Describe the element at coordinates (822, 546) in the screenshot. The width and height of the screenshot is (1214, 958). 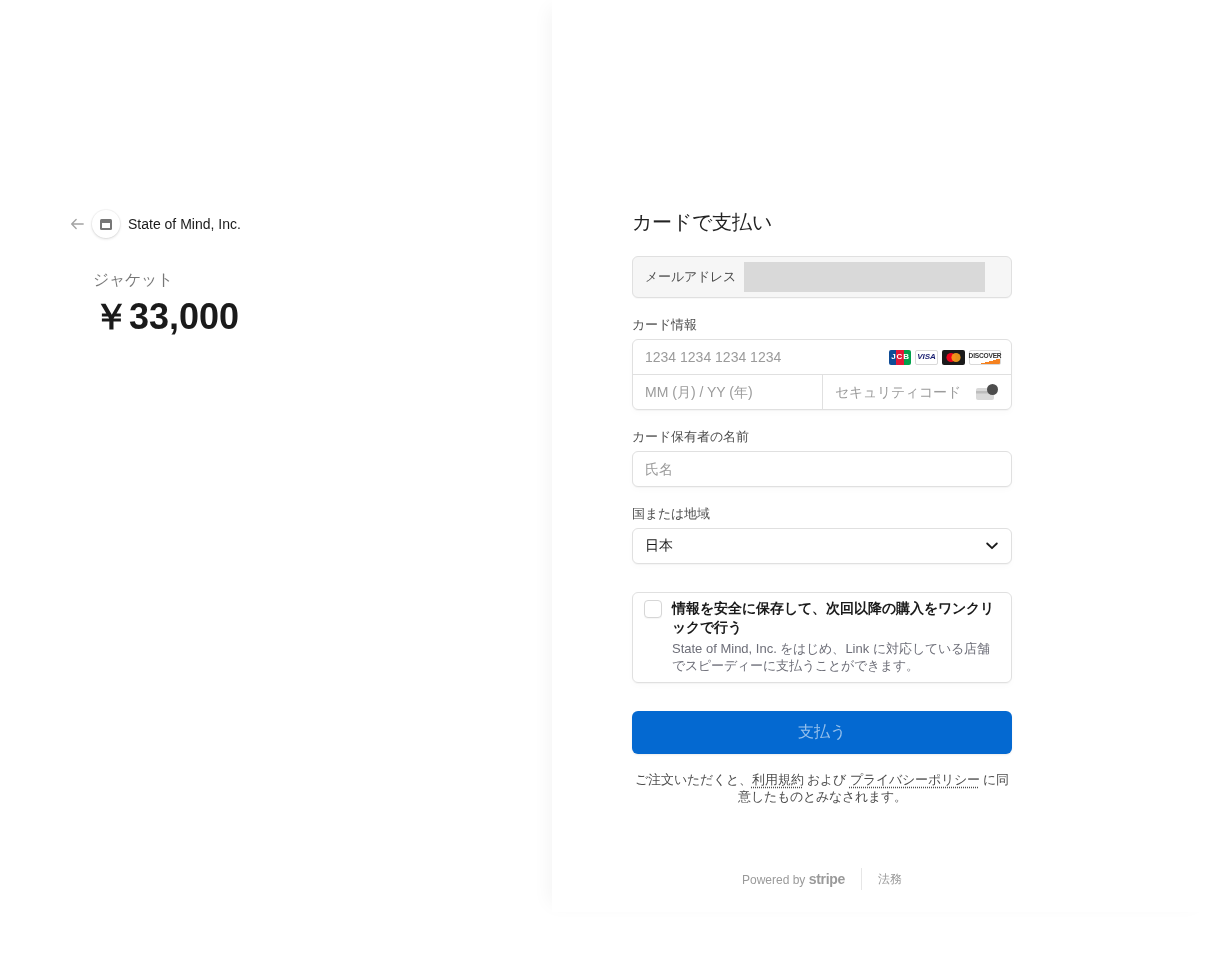
I see `country-select: 日本` at that location.